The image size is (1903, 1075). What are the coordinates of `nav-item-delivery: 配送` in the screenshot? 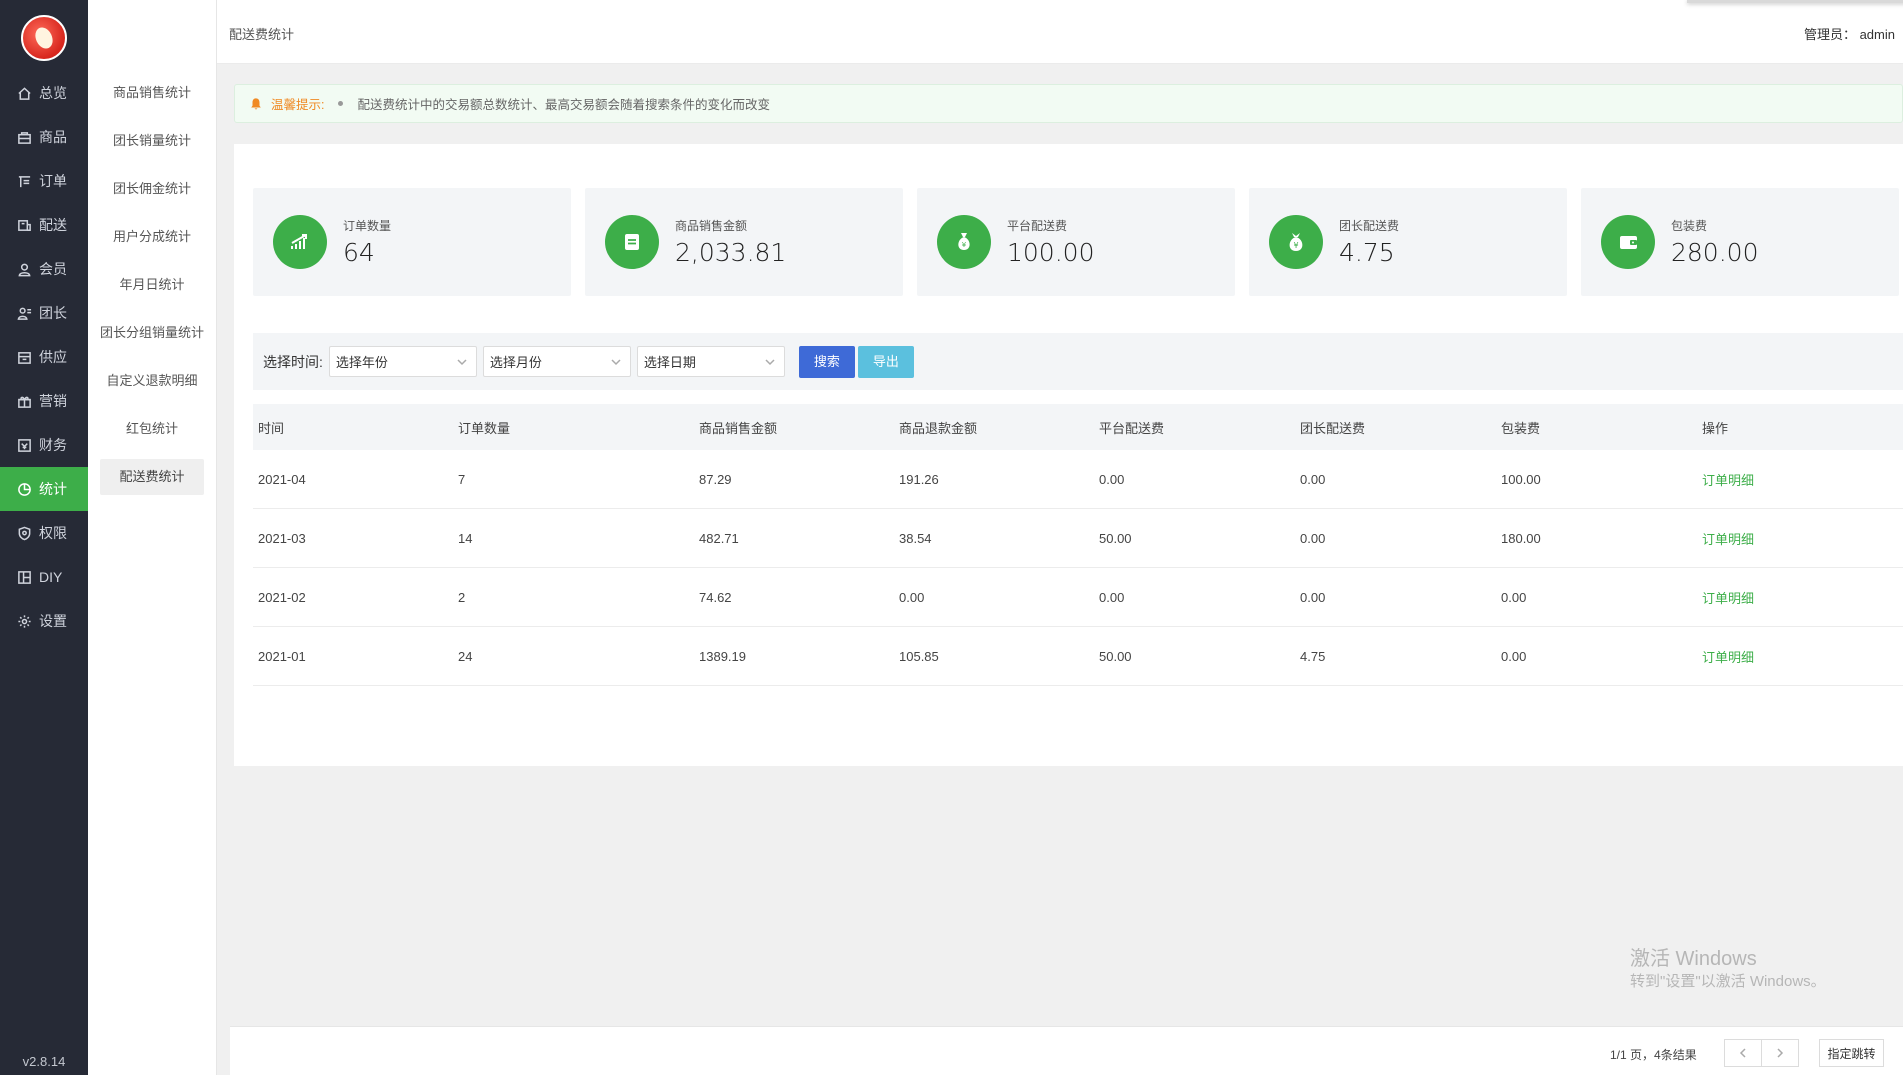 It's located at (44, 225).